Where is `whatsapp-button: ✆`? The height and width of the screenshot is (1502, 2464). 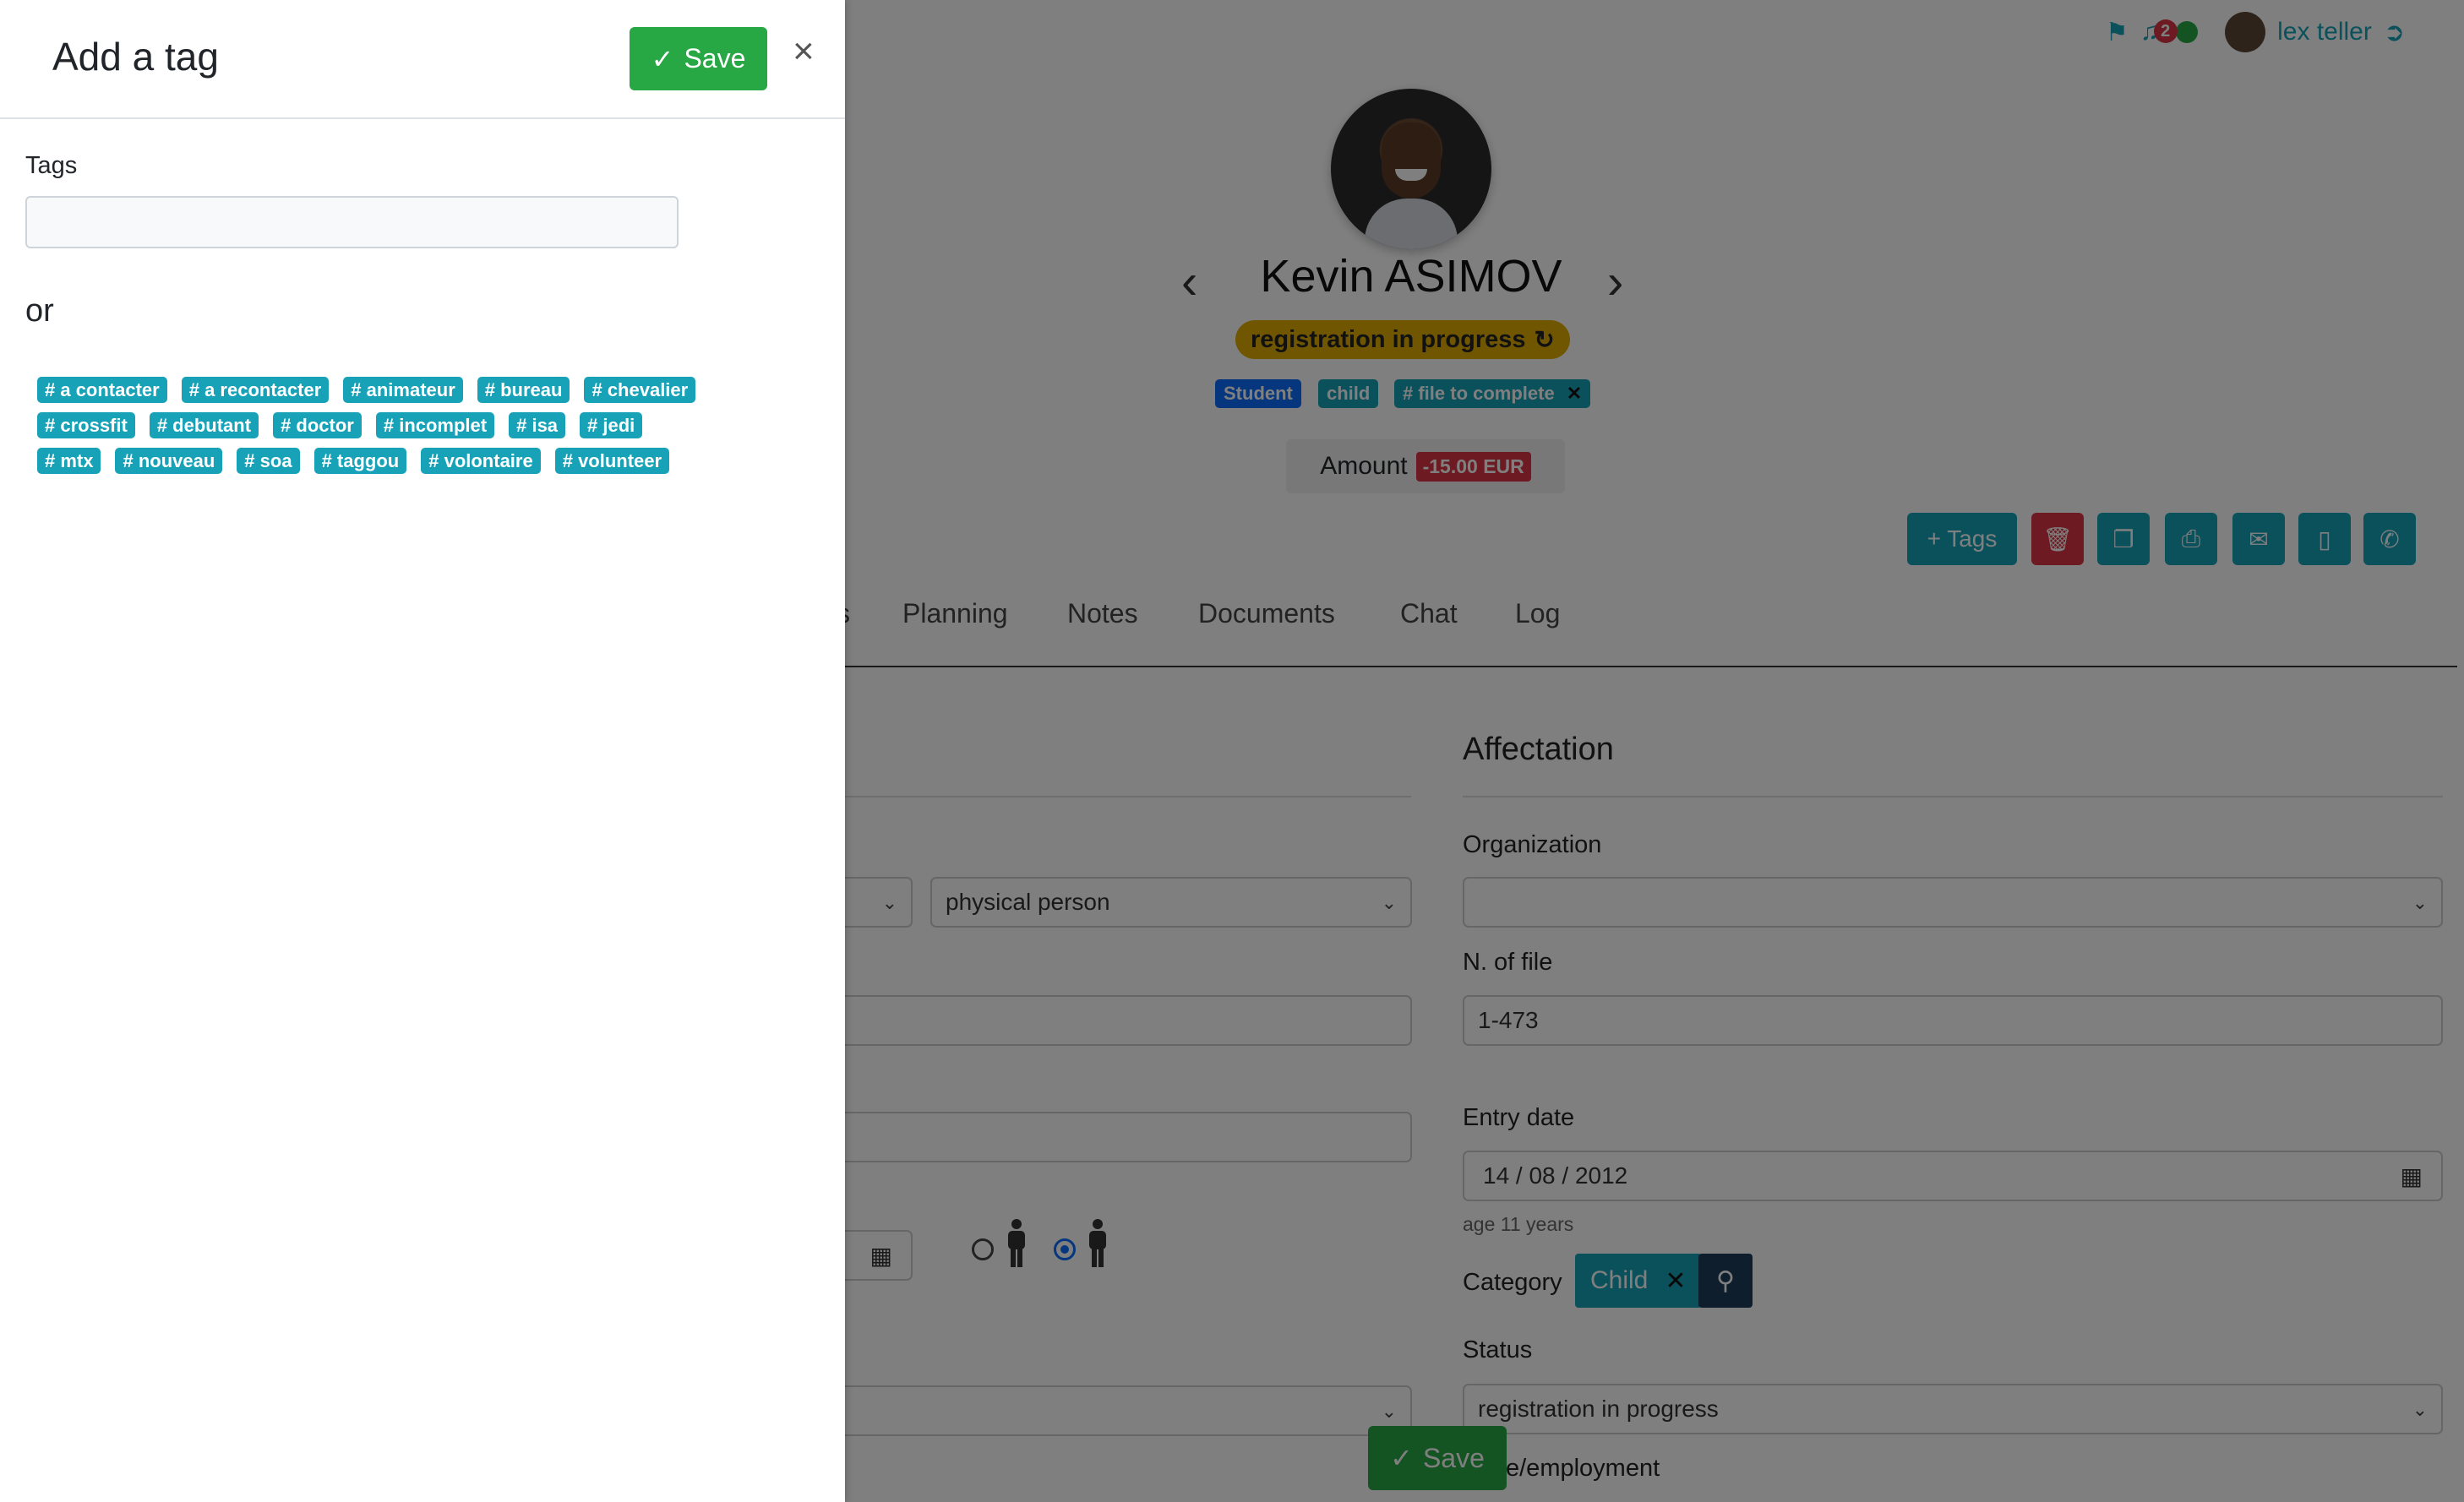
whatsapp-button: ✆ is located at coordinates (2390, 539).